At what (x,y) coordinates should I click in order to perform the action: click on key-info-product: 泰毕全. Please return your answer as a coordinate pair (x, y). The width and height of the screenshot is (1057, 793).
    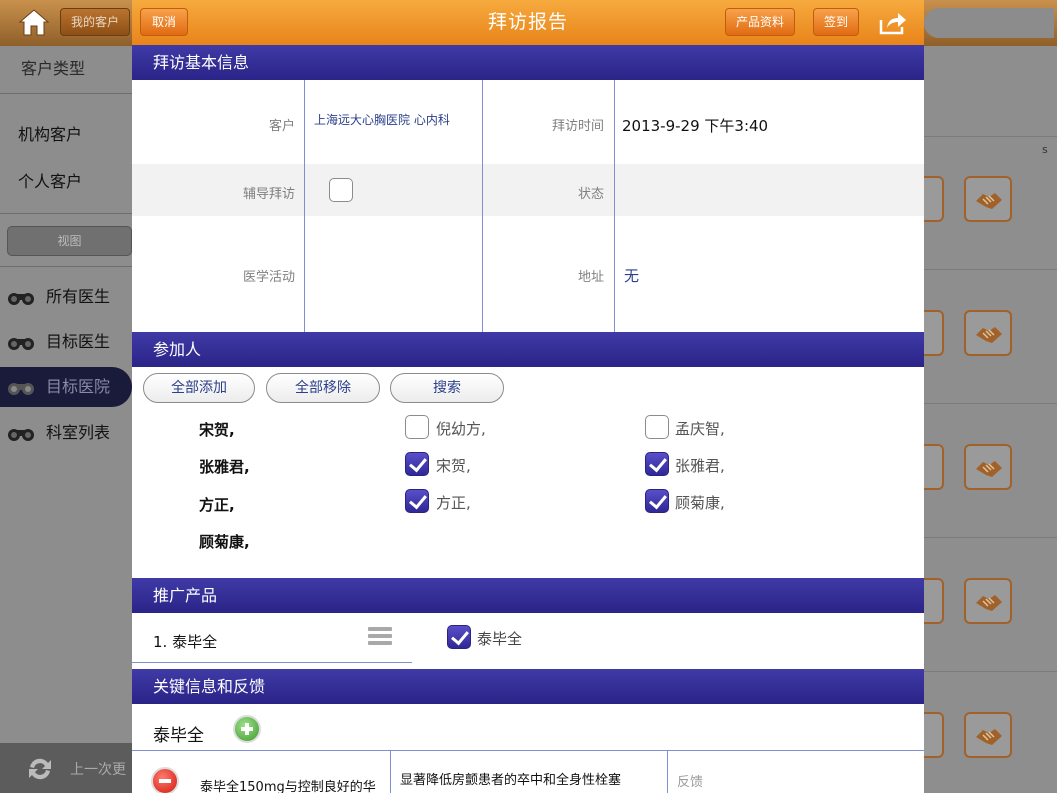
    Looking at the image, I should click on (178, 736).